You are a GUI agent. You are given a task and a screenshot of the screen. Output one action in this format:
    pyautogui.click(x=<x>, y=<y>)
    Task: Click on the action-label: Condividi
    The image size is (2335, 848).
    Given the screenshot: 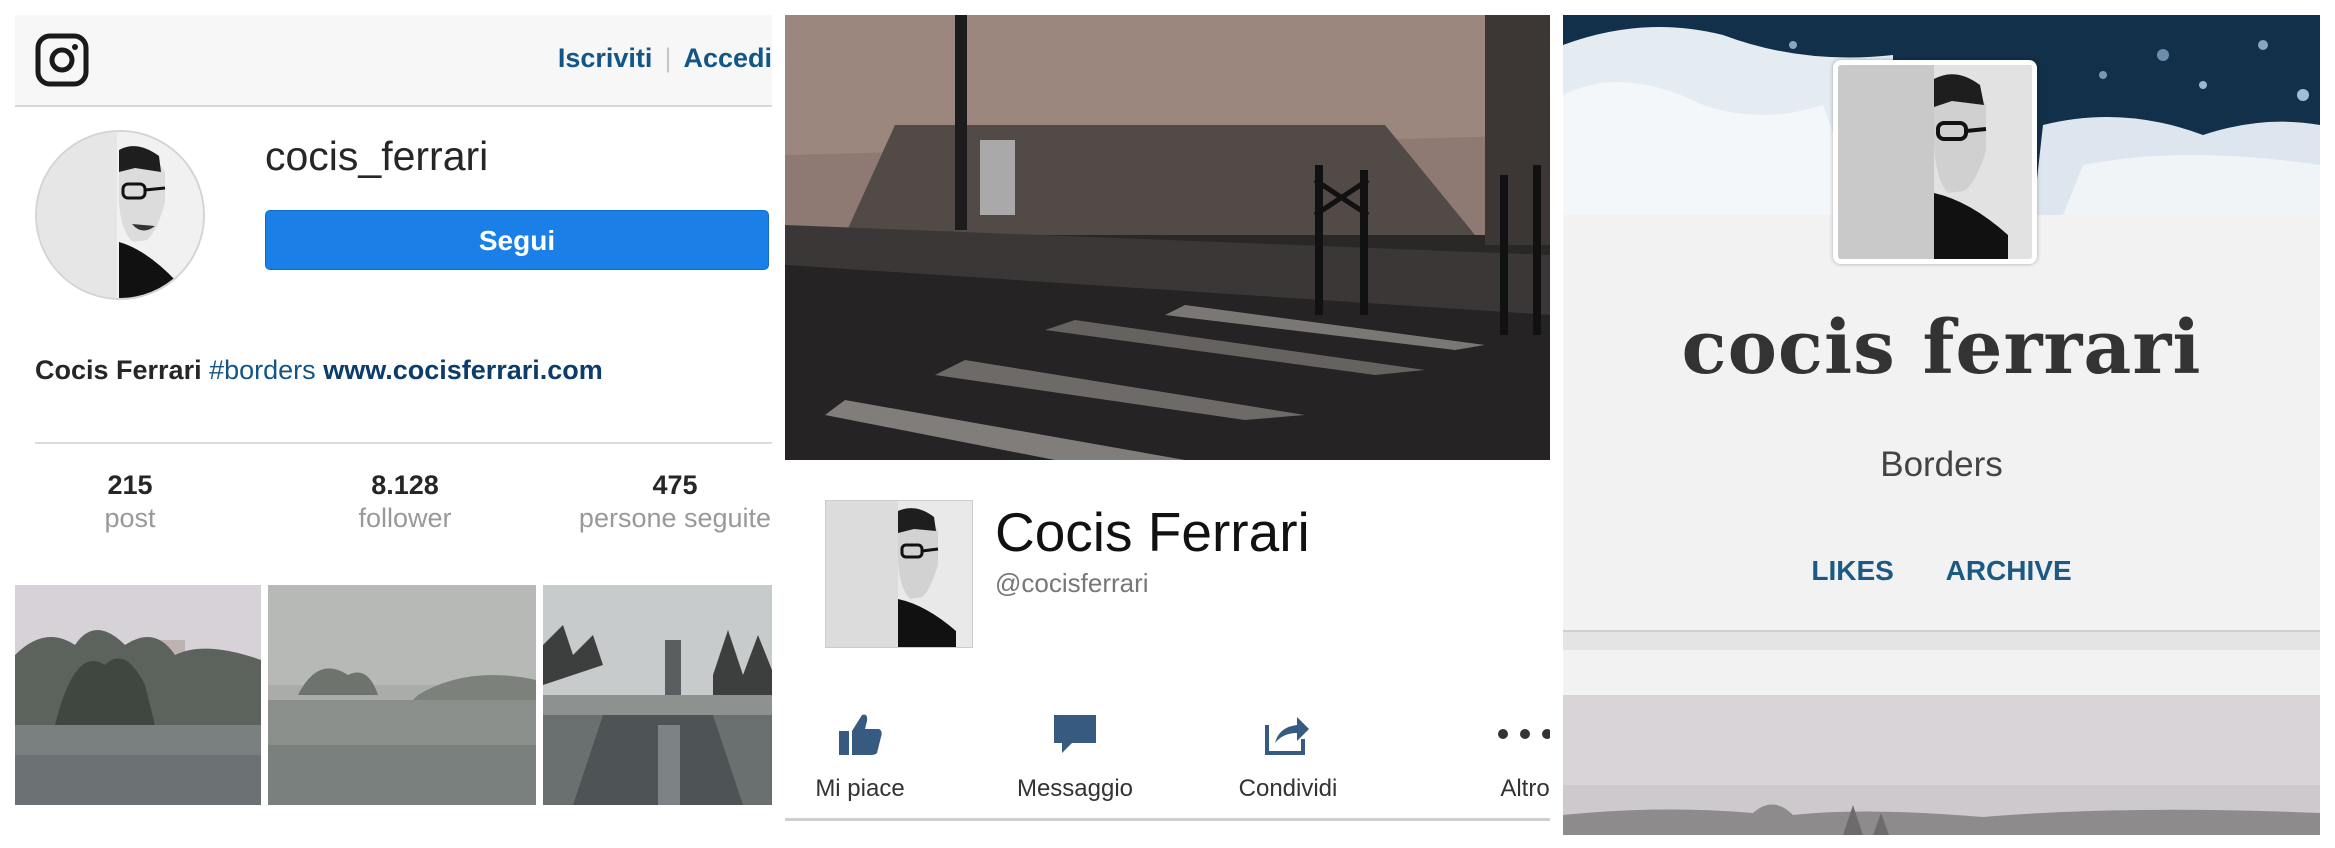 What is the action you would take?
    pyautogui.click(x=1288, y=788)
    